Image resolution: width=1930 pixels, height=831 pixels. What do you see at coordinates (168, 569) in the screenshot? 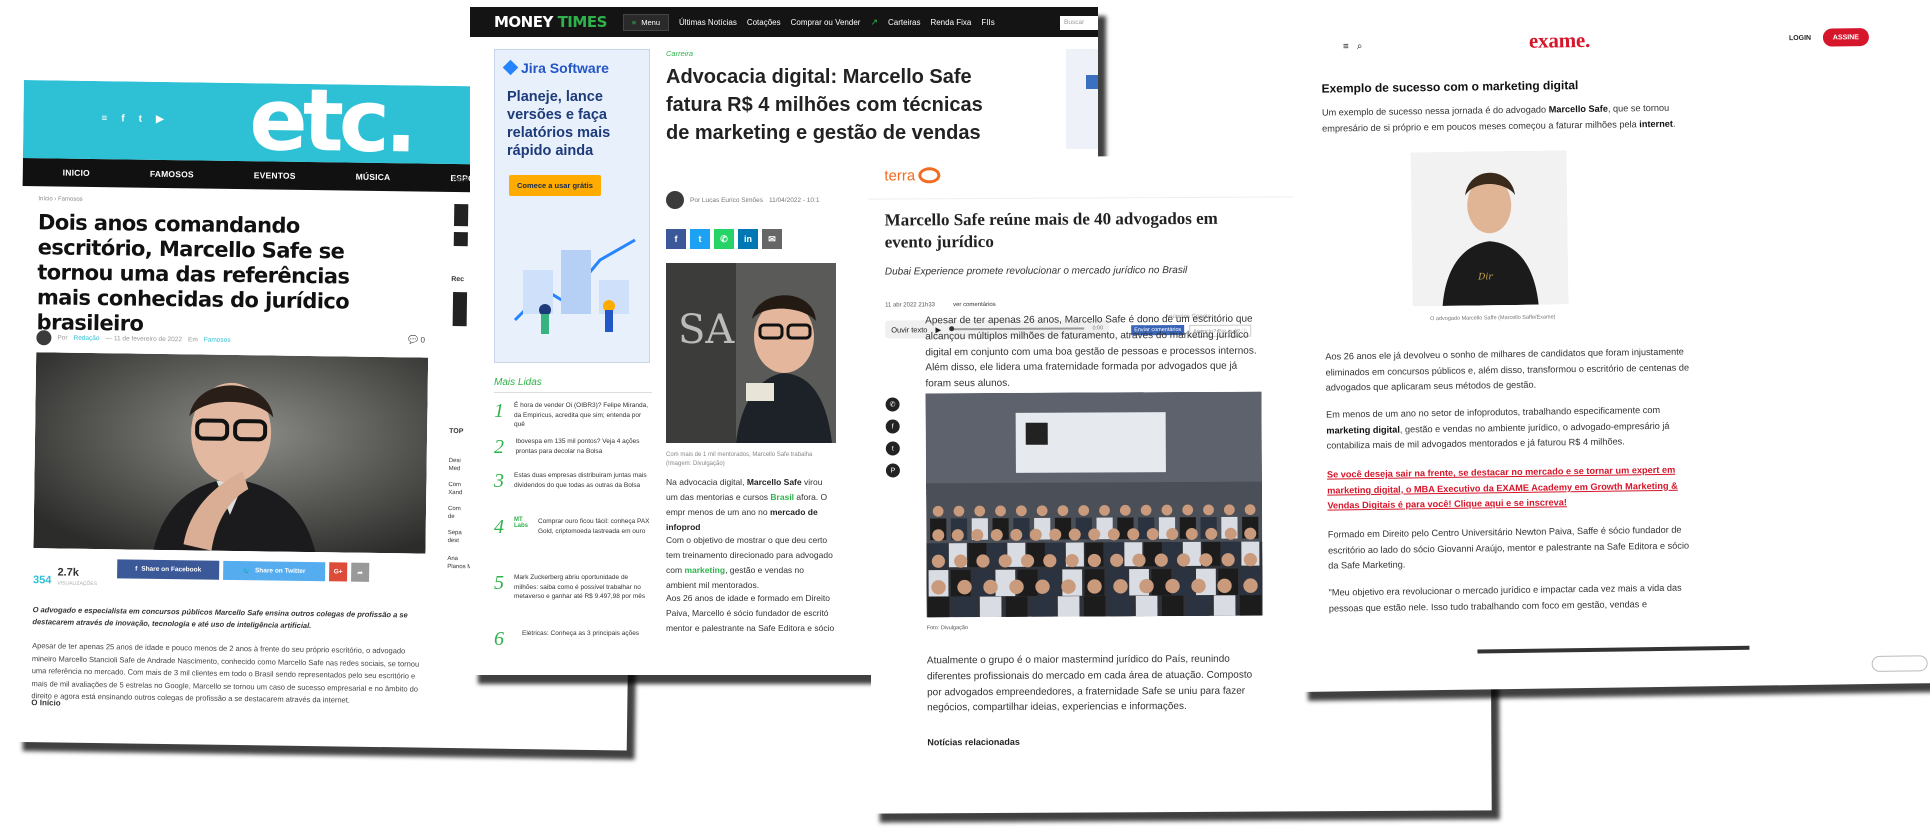
I see `share-facebook-button: f Share on Facebook` at bounding box center [168, 569].